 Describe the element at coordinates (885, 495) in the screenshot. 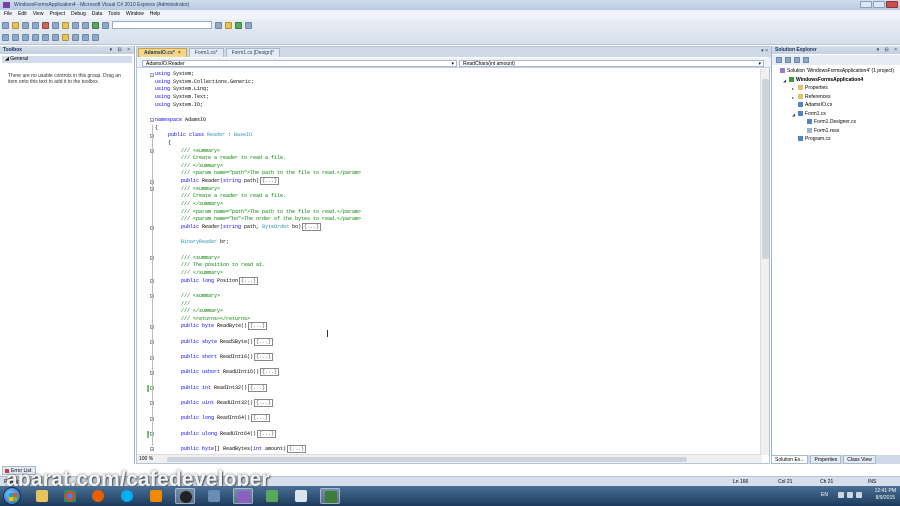

I see `clock: 12:41 PM 8/9/2015` at that location.